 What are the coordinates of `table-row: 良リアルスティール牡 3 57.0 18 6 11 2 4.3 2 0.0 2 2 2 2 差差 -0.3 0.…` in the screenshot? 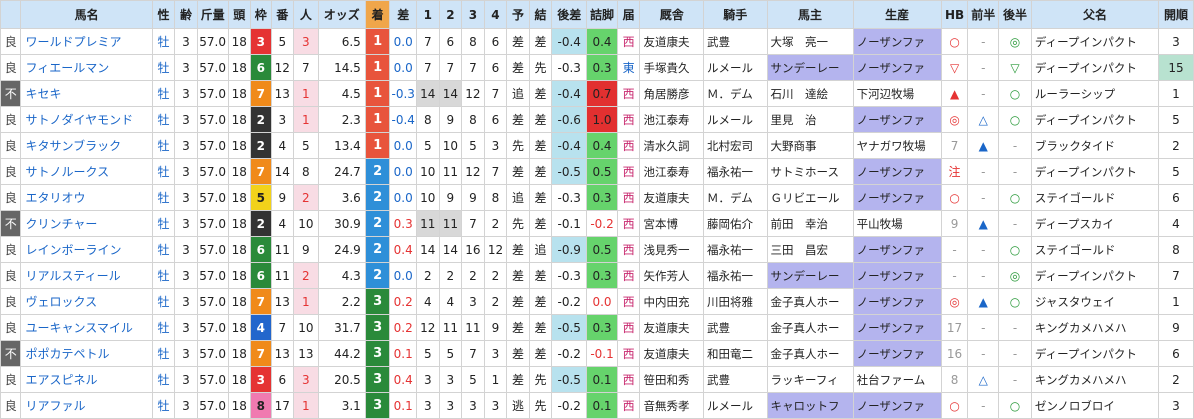 It's located at (597, 275).